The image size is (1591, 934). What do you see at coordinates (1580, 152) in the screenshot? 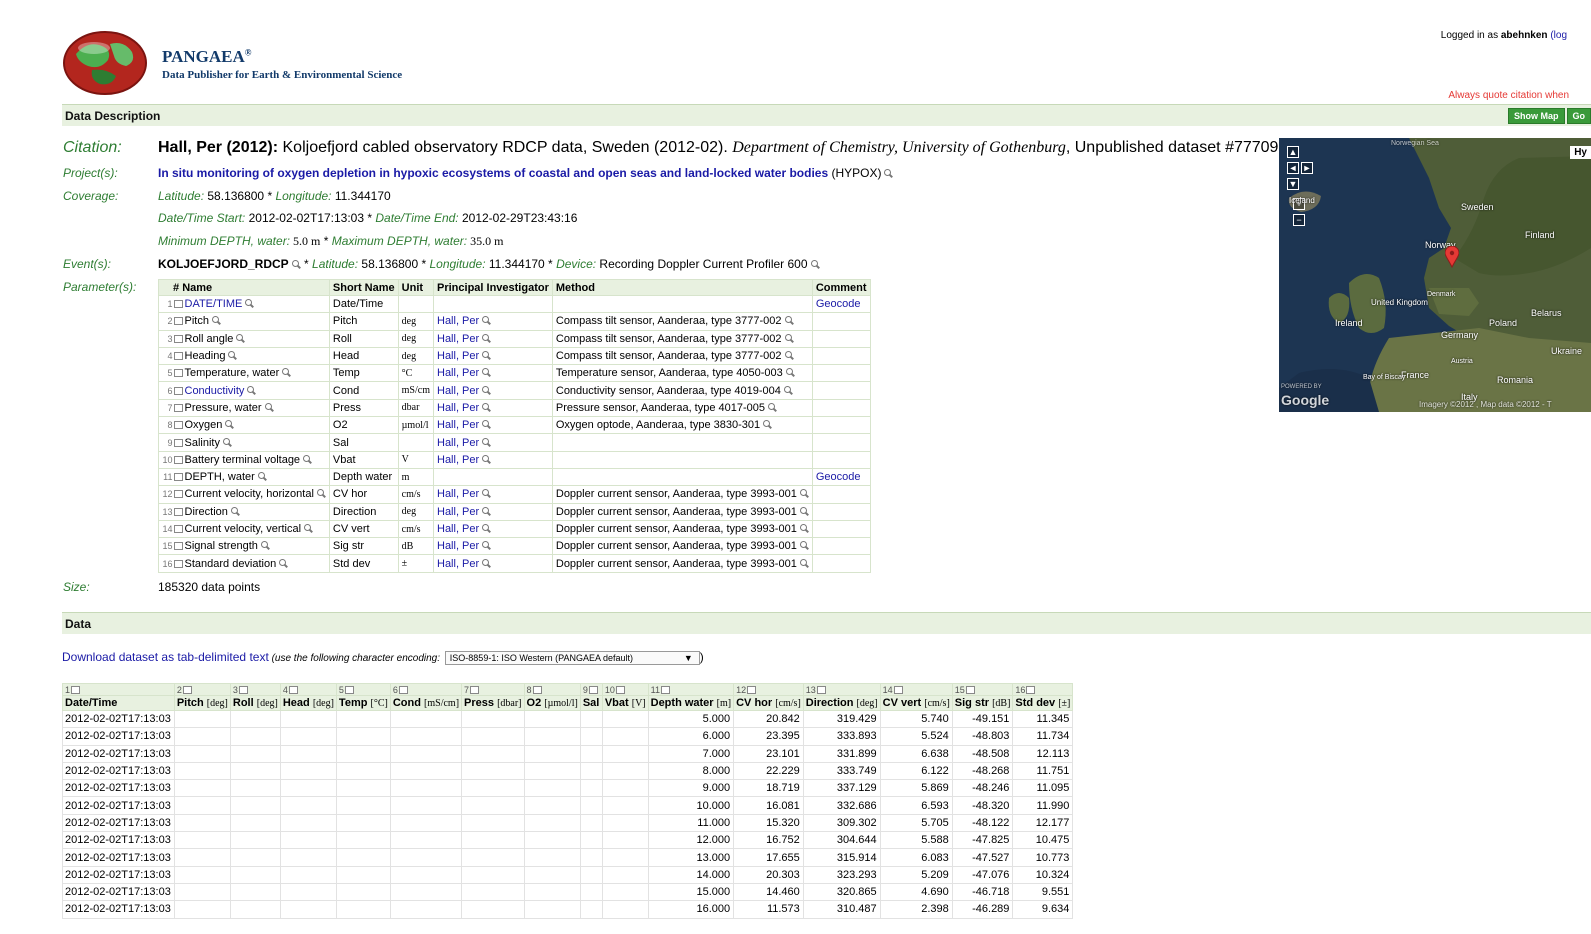
I see `map-type-button: Hy` at bounding box center [1580, 152].